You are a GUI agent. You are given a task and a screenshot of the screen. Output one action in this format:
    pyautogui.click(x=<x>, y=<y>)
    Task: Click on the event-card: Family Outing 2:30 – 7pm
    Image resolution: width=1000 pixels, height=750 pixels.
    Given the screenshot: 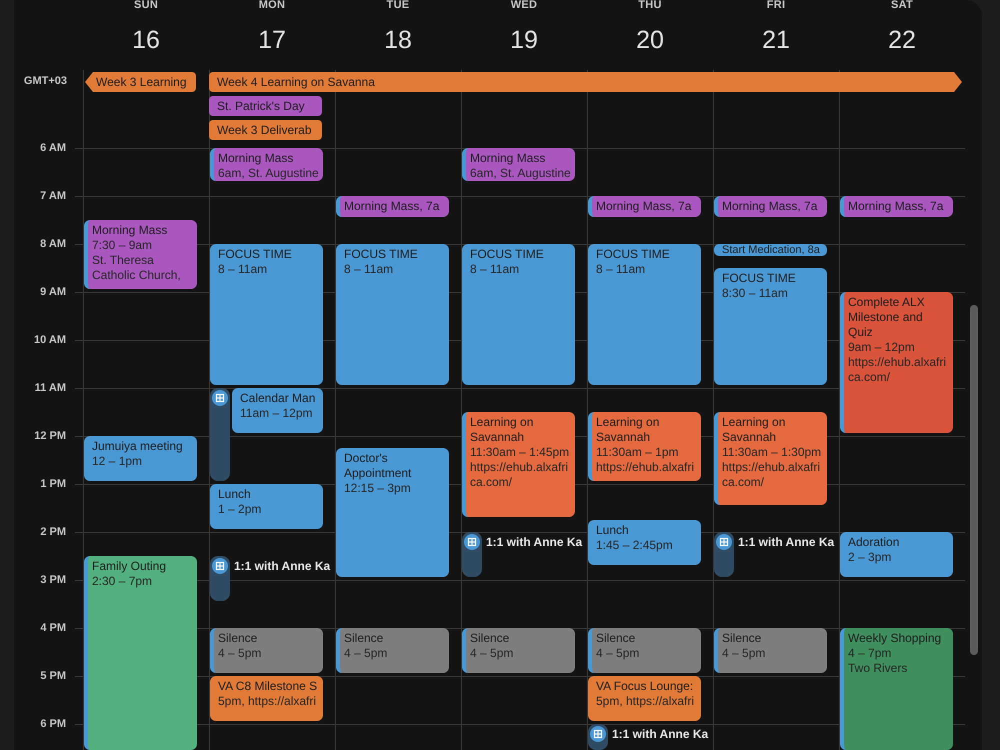 What is the action you would take?
    pyautogui.click(x=140, y=653)
    